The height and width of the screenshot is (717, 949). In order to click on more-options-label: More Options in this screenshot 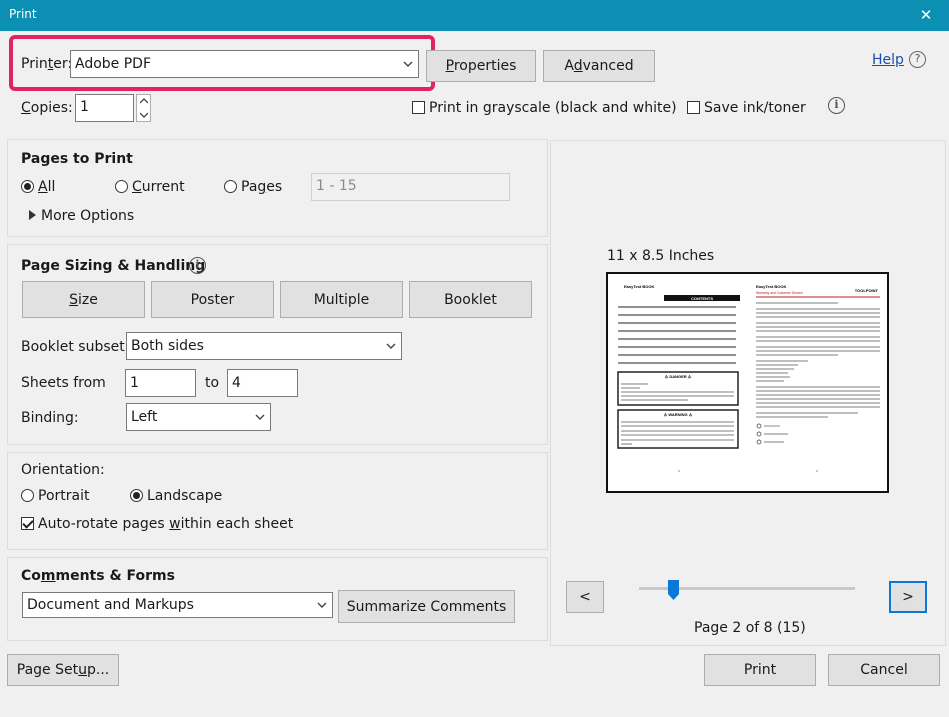, I will do `click(87, 216)`.